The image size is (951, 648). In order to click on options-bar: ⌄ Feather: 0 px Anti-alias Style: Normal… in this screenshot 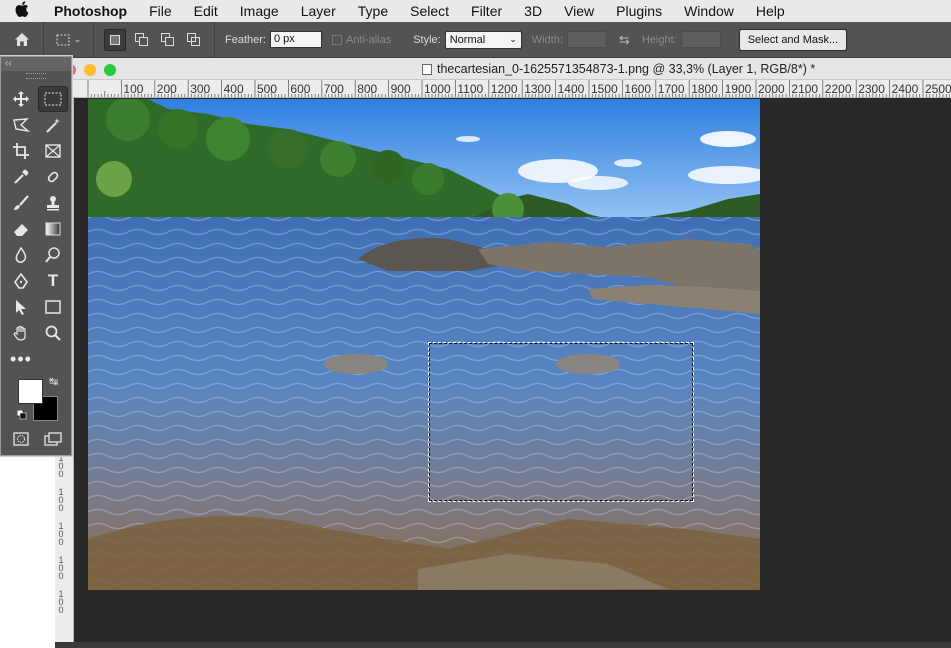, I will do `click(475, 39)`.